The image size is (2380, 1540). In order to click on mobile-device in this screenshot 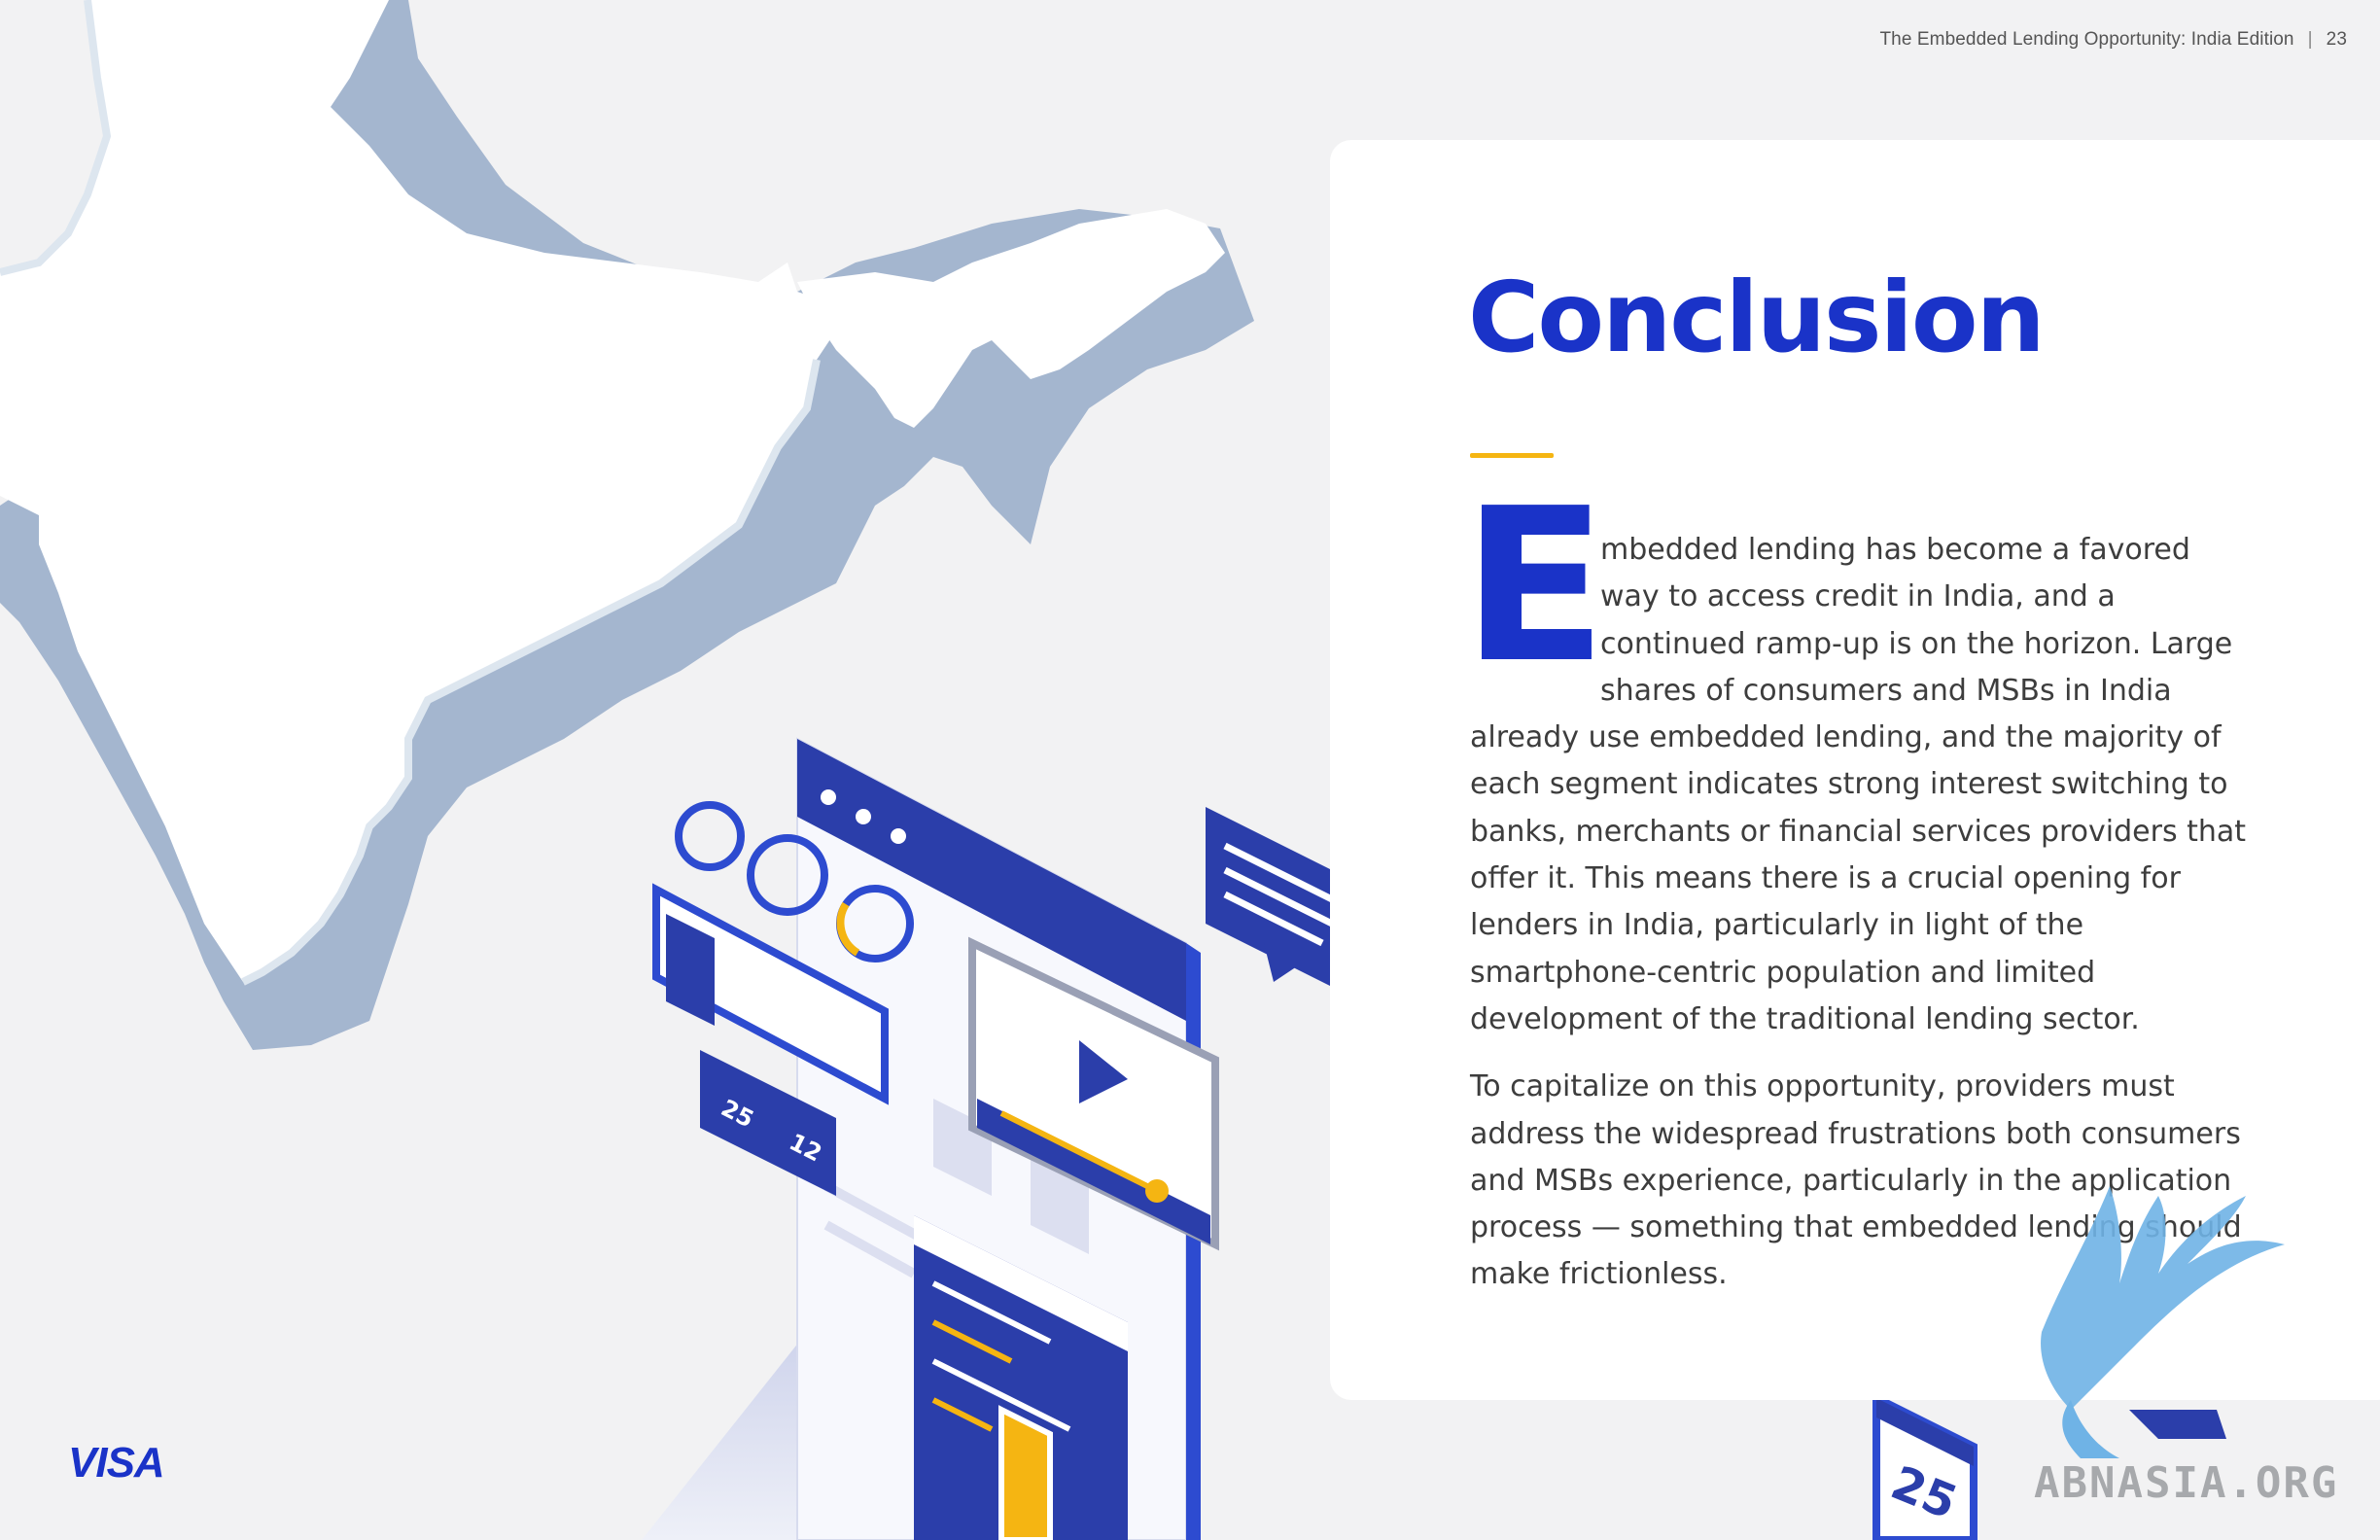, I will do `click(1025, 1472)`.